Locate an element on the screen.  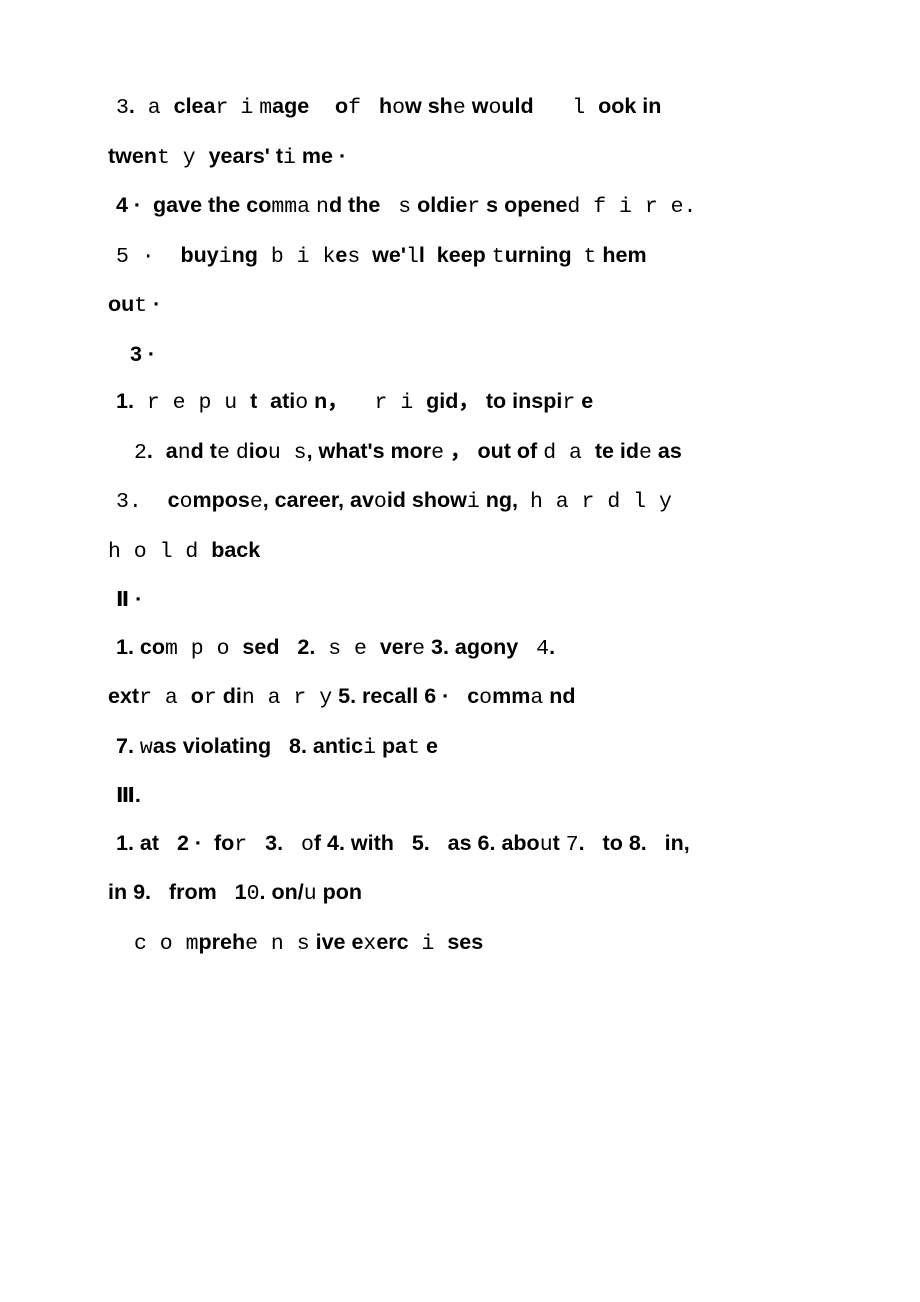
answer-line-III-2: in 9. from 10. on/u pon is located at coordinates (235, 893).